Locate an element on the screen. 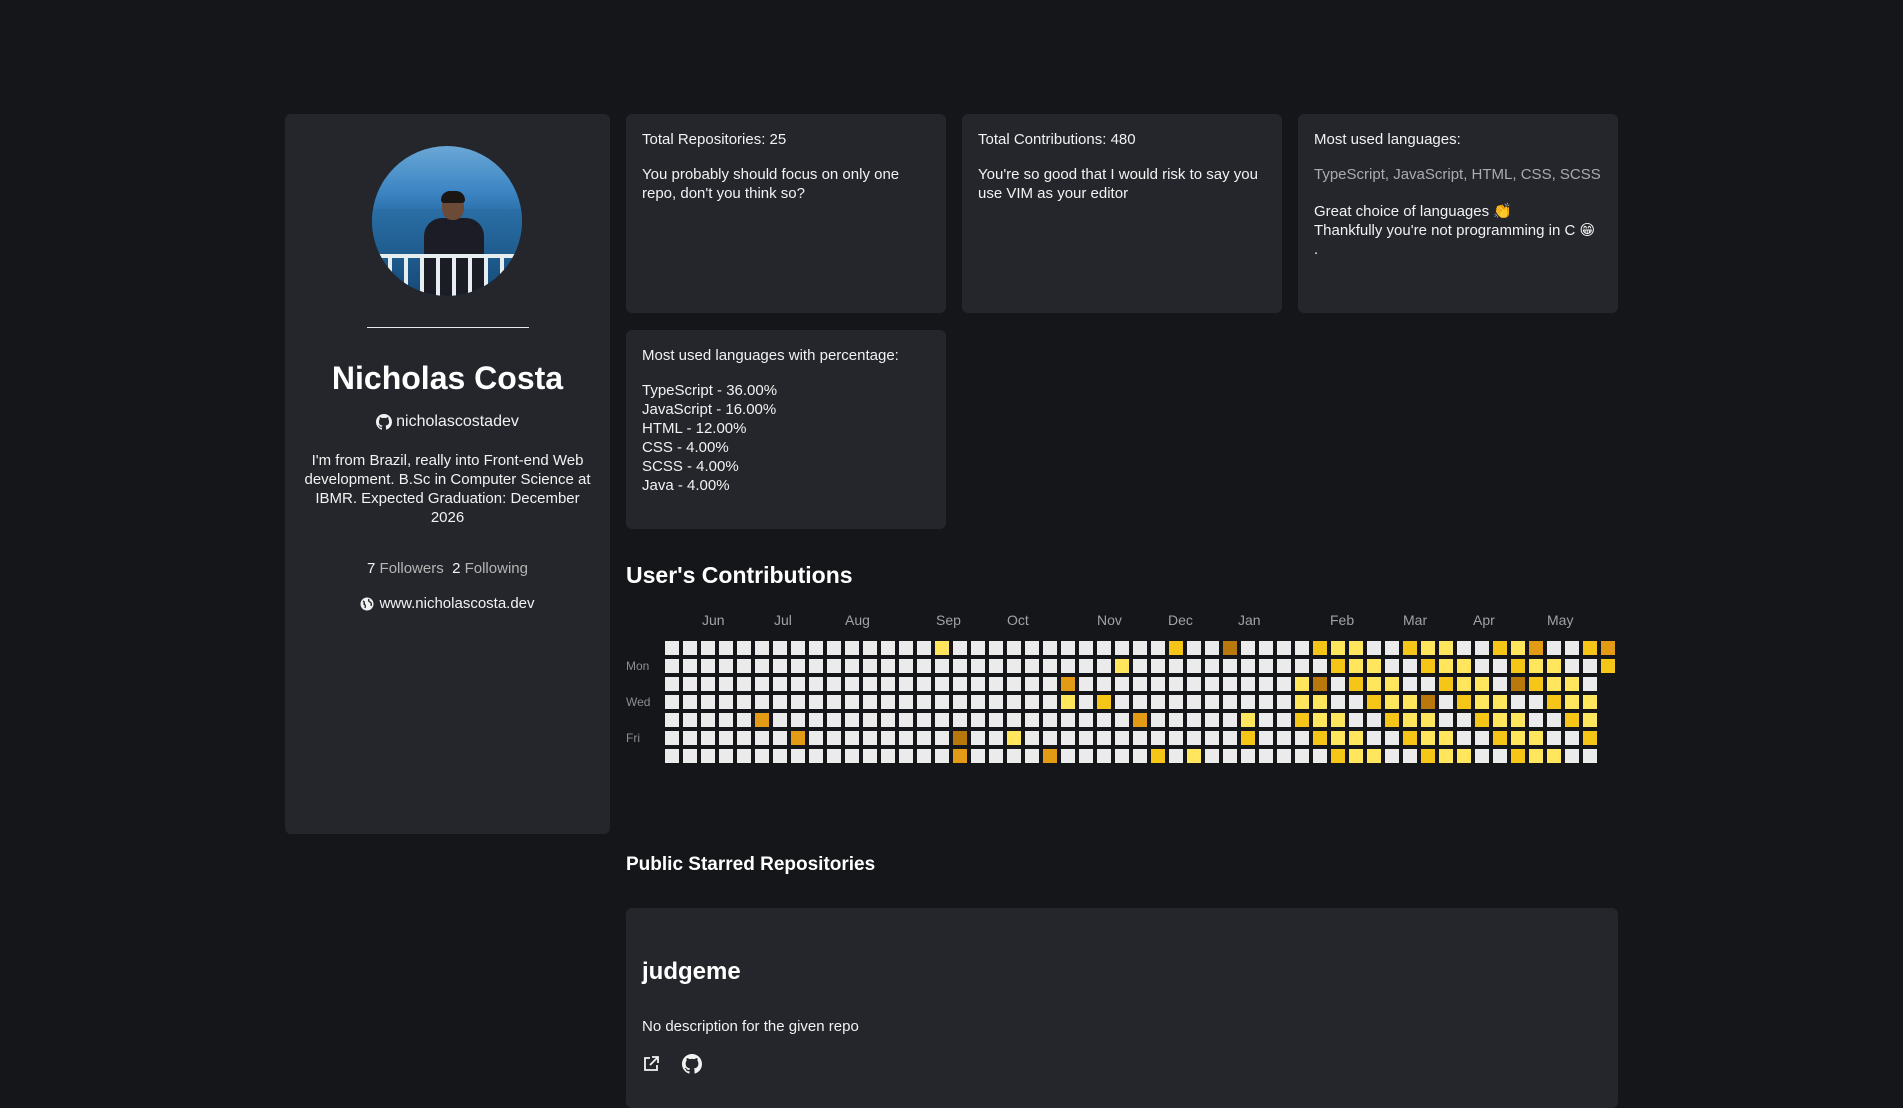  repo-name: judgeme is located at coordinates (691, 972).